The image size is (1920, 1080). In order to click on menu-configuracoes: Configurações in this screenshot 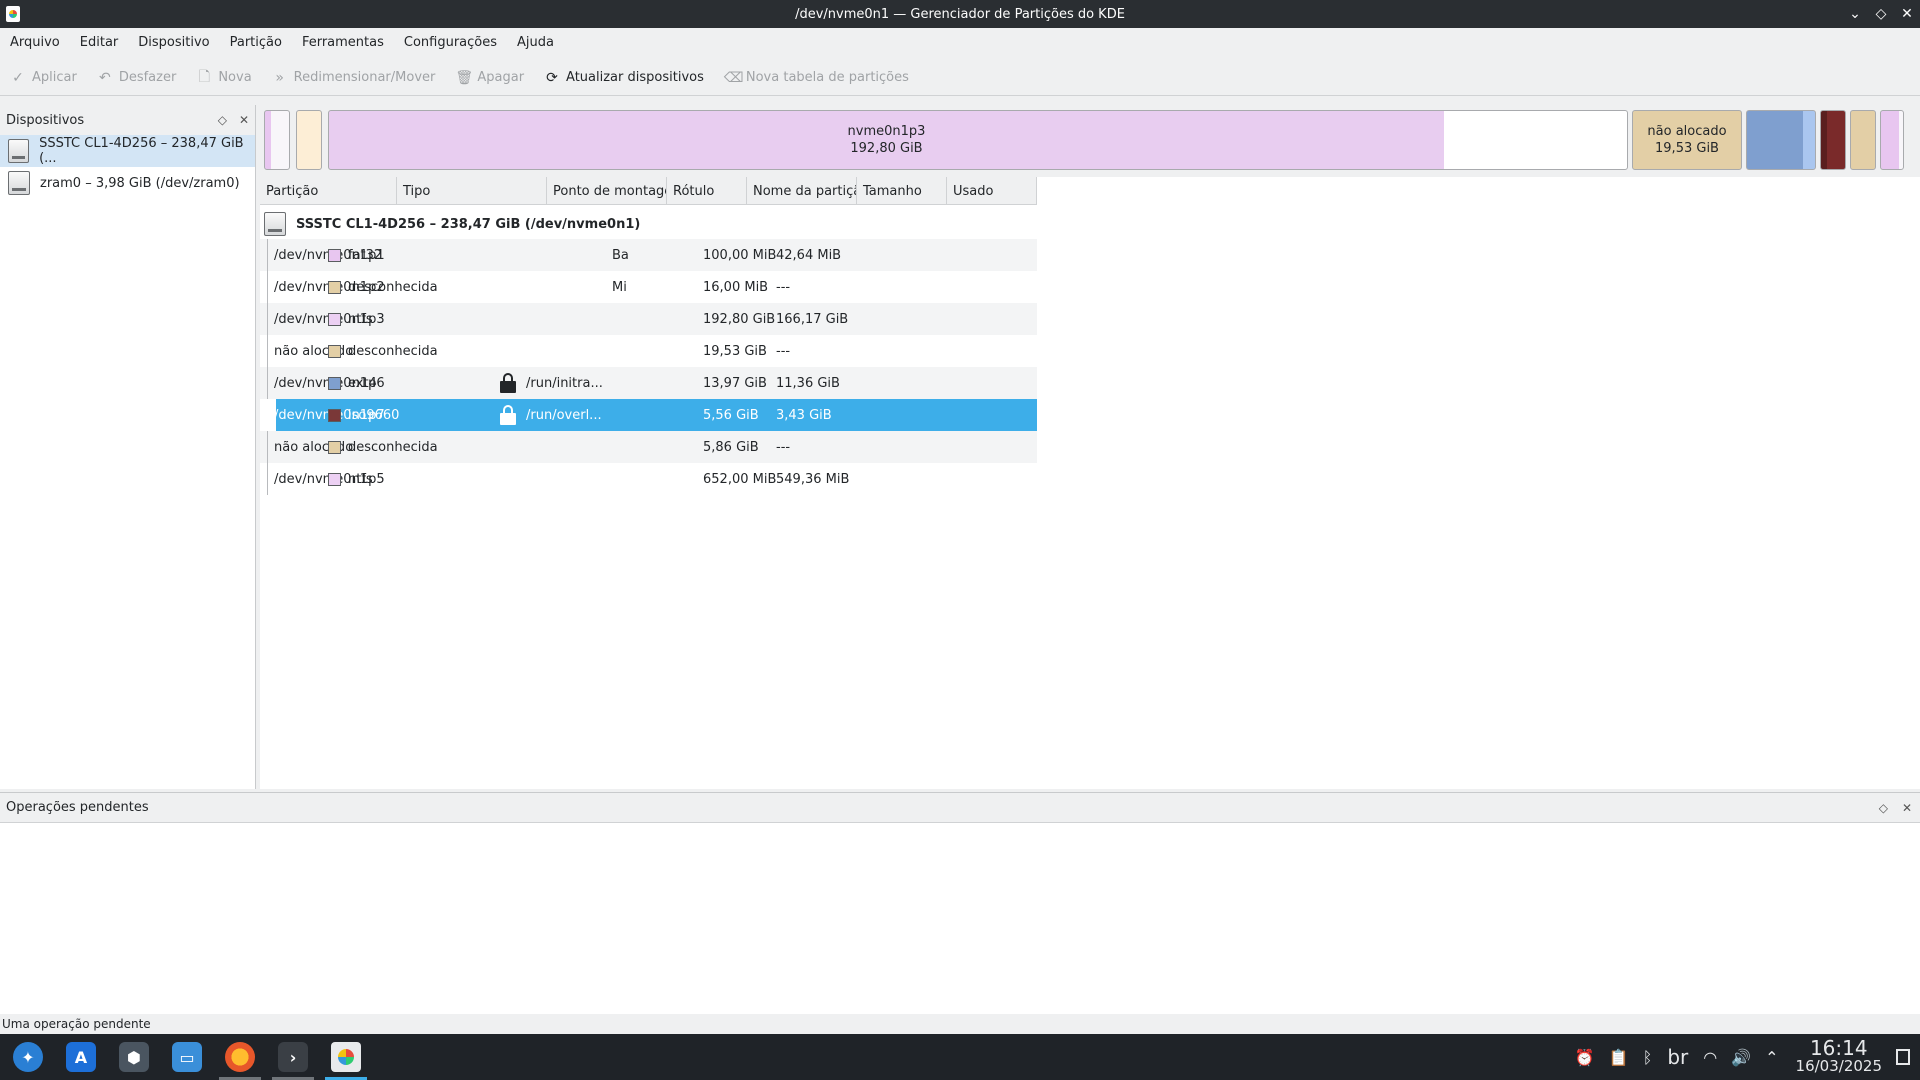, I will do `click(450, 42)`.